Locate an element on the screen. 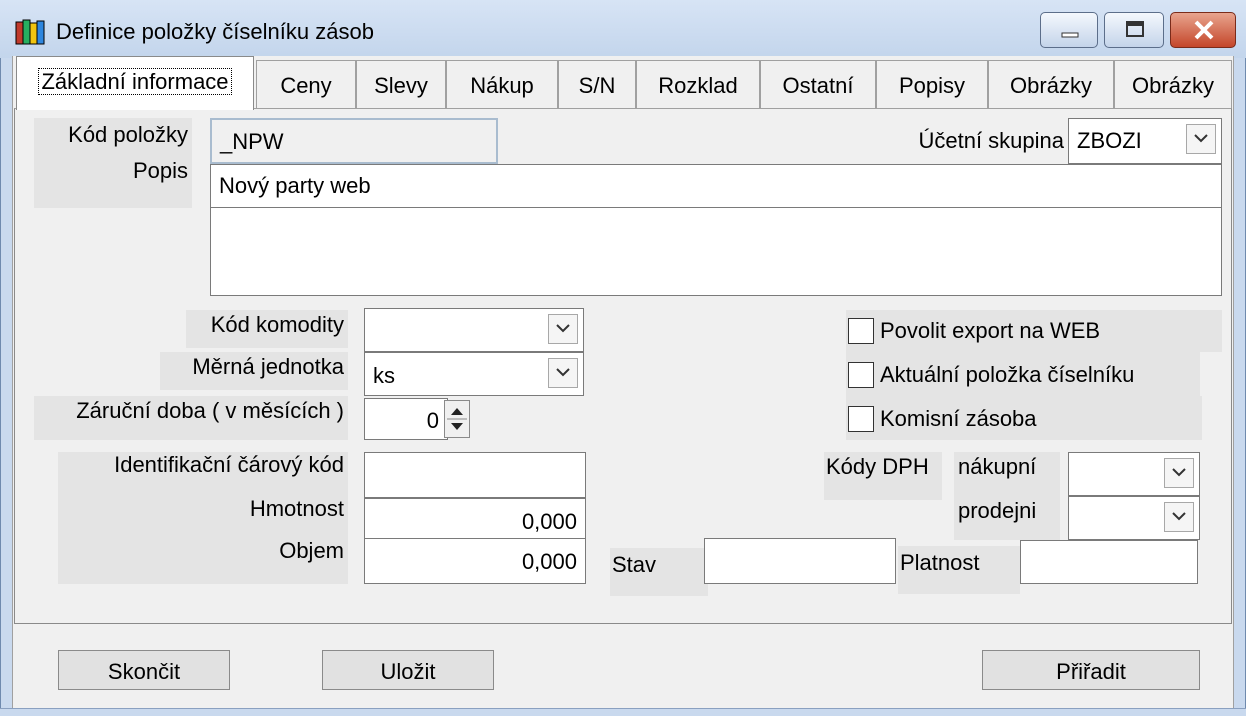 This screenshot has height=716, width=1246. identifikacni-kod-label: Identifikační čárový kód is located at coordinates (229, 464).